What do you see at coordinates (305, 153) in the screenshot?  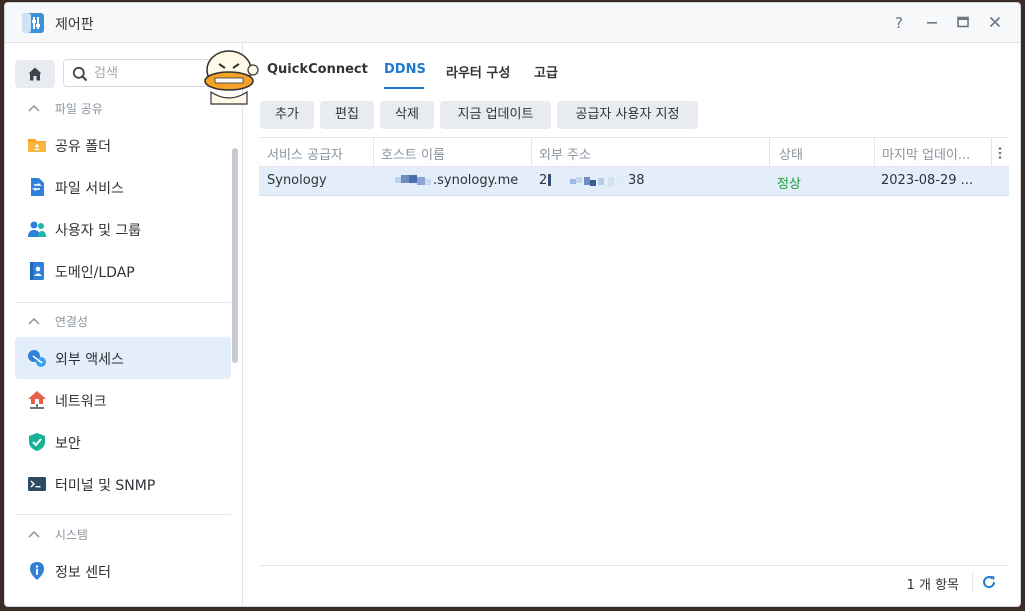 I see `column-header-provider: 서비스 공급자` at bounding box center [305, 153].